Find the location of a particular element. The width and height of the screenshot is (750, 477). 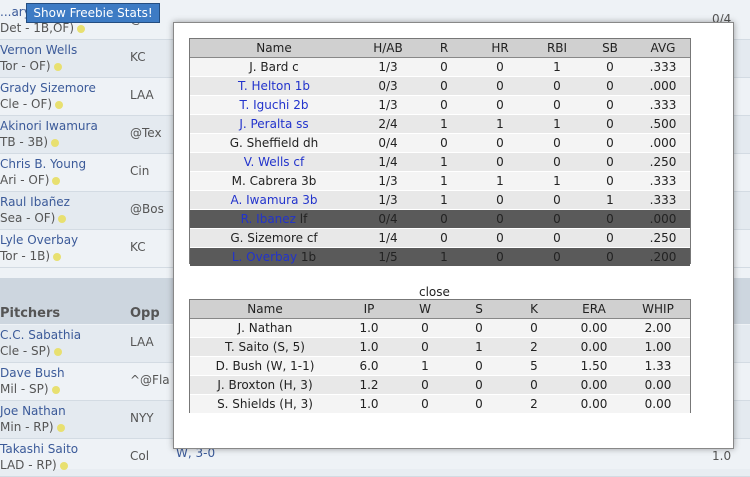

player-name-text: Akinori Iwamura is located at coordinates (49, 126).